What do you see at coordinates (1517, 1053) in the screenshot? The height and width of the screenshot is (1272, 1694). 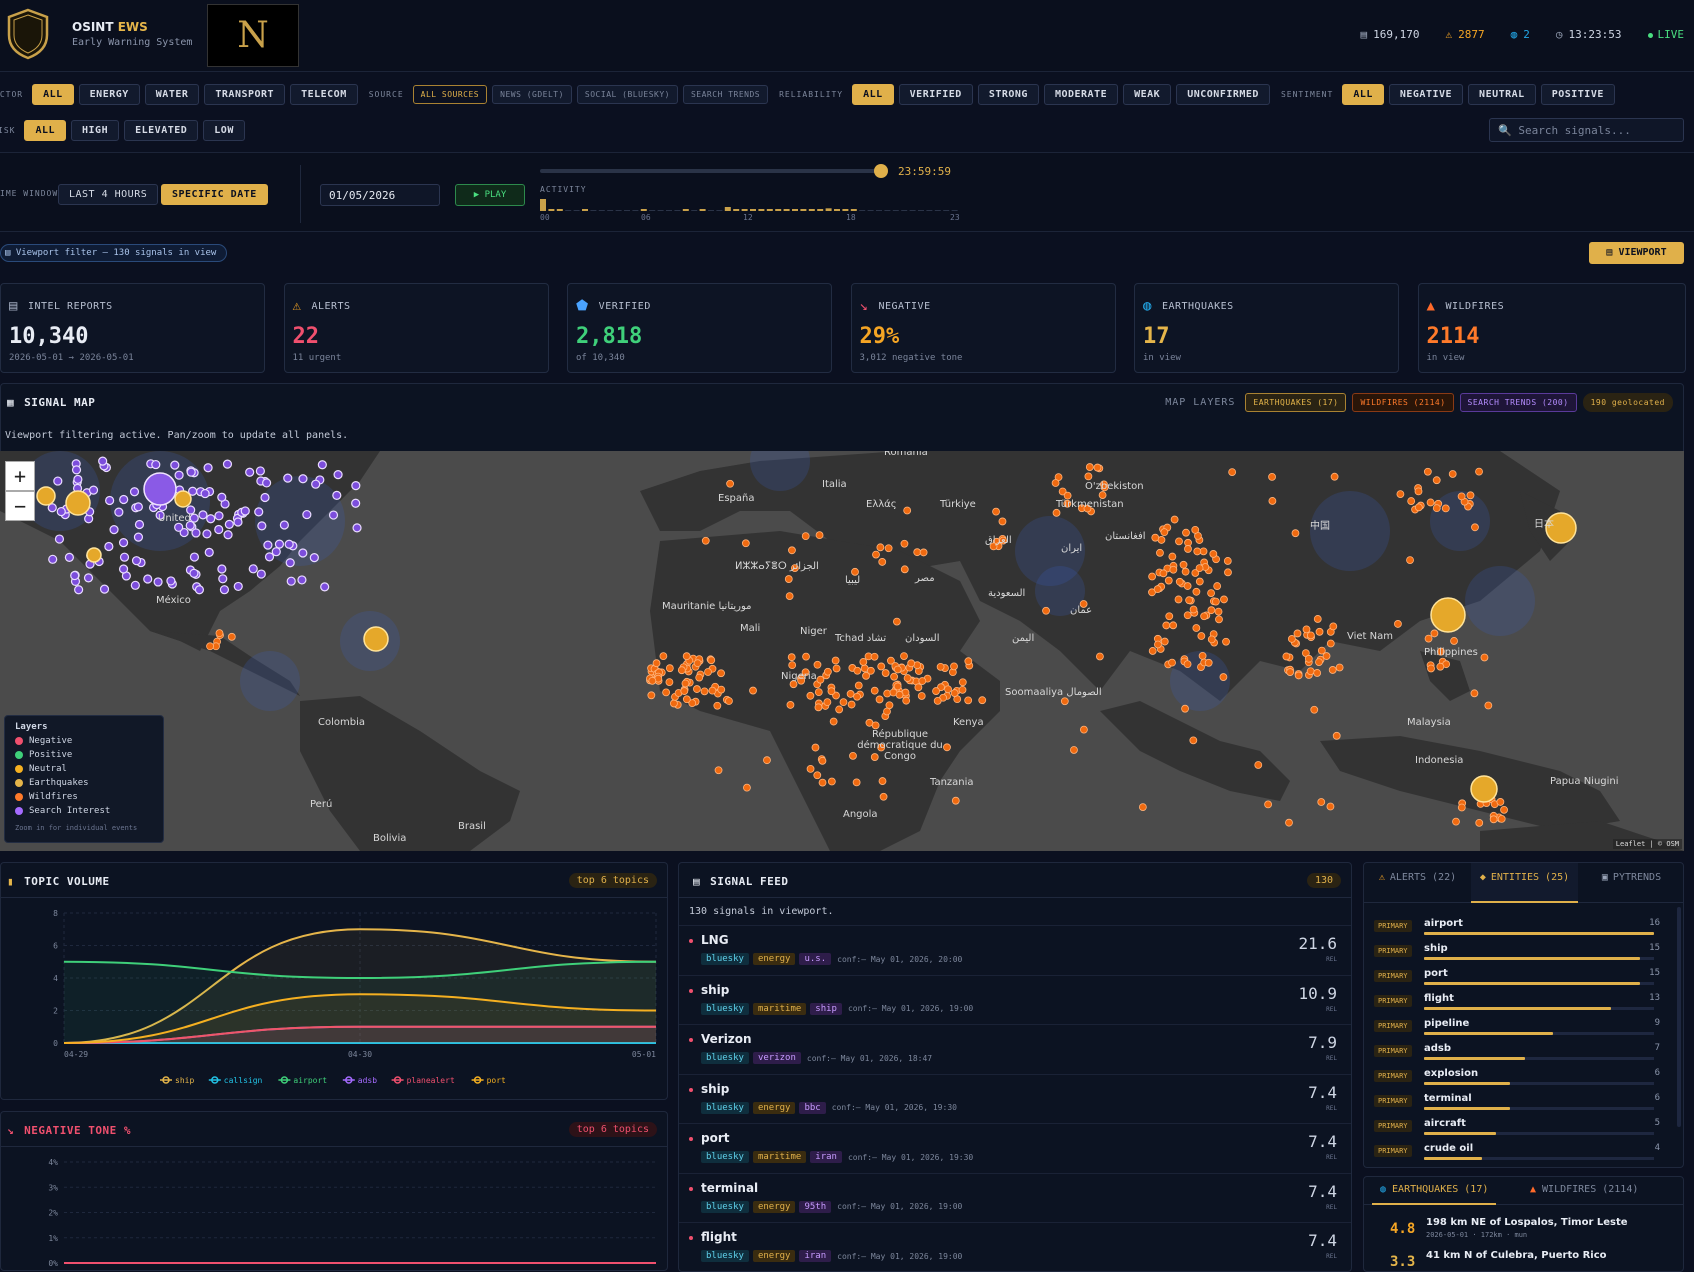 I see `entity-row: PRIMARY adsb 7` at bounding box center [1517, 1053].